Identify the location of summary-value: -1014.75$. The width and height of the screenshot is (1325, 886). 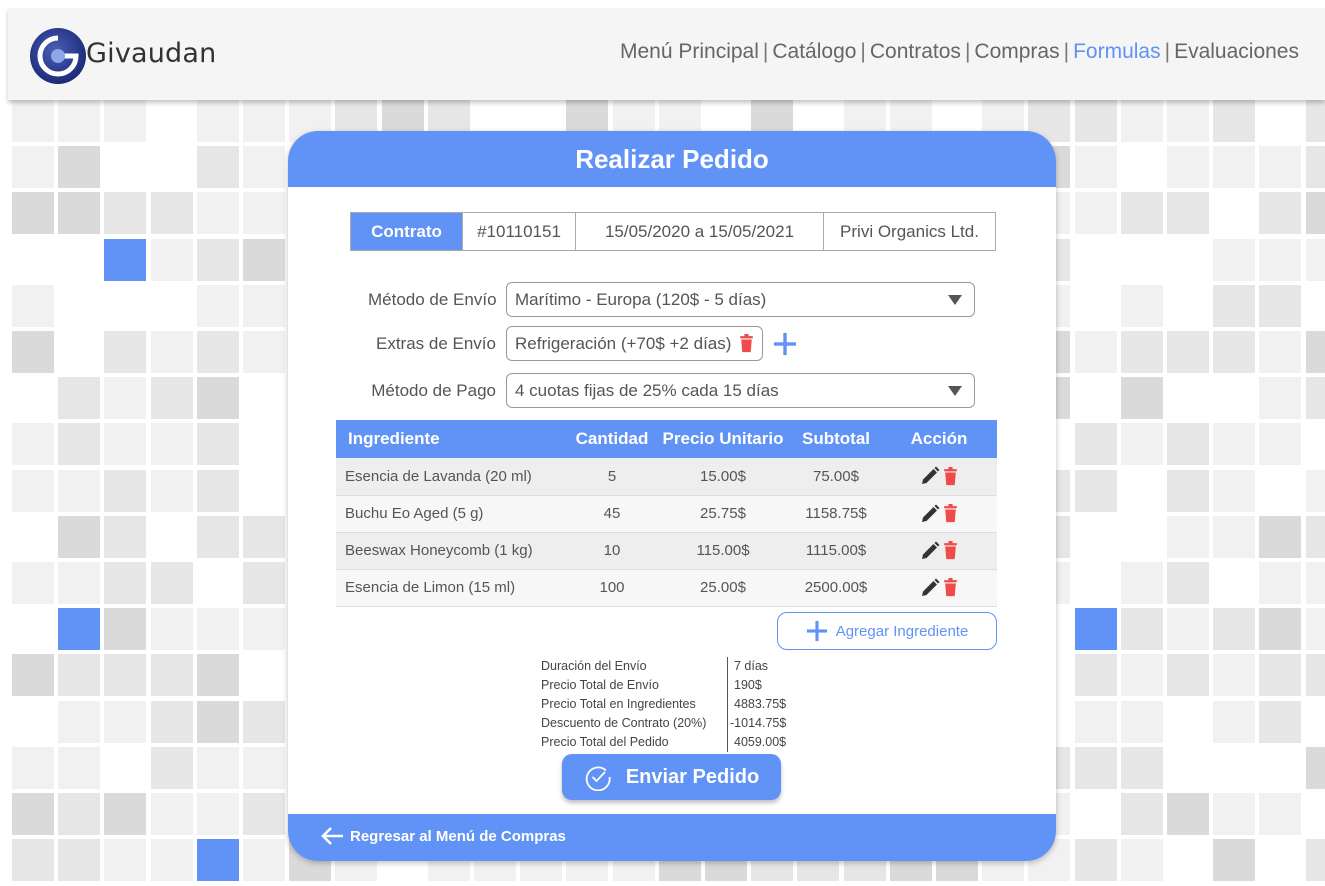
(756, 723).